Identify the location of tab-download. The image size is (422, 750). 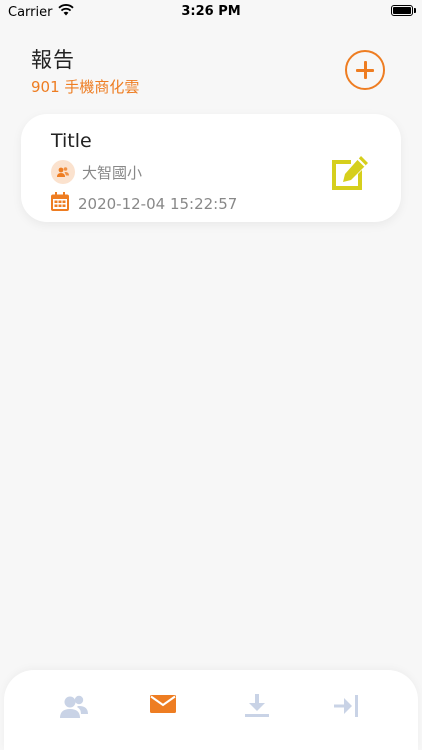
(259, 707).